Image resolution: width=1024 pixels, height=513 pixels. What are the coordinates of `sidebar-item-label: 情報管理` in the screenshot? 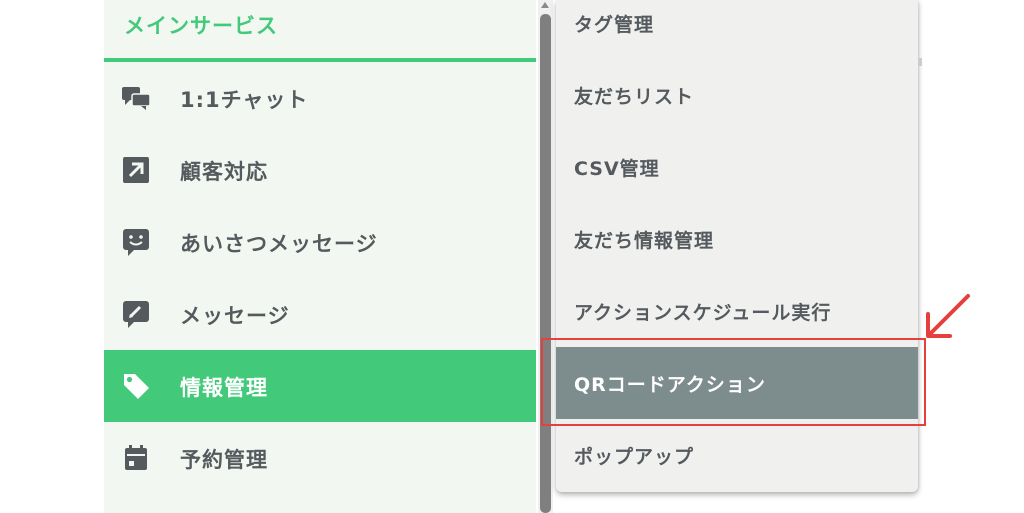 It's located at (224, 388).